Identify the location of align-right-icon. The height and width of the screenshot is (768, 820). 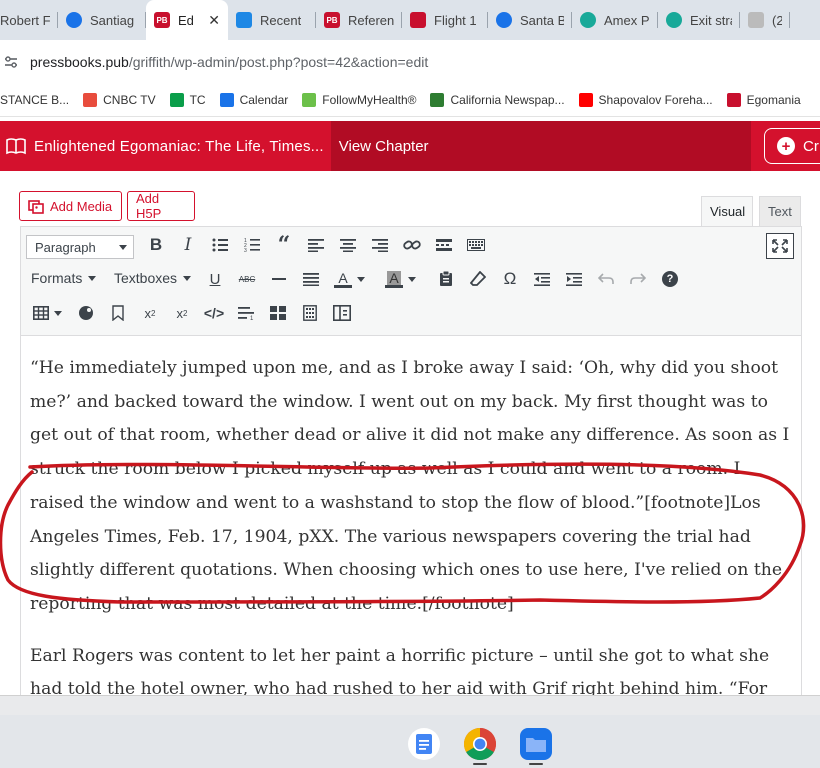
(380, 245).